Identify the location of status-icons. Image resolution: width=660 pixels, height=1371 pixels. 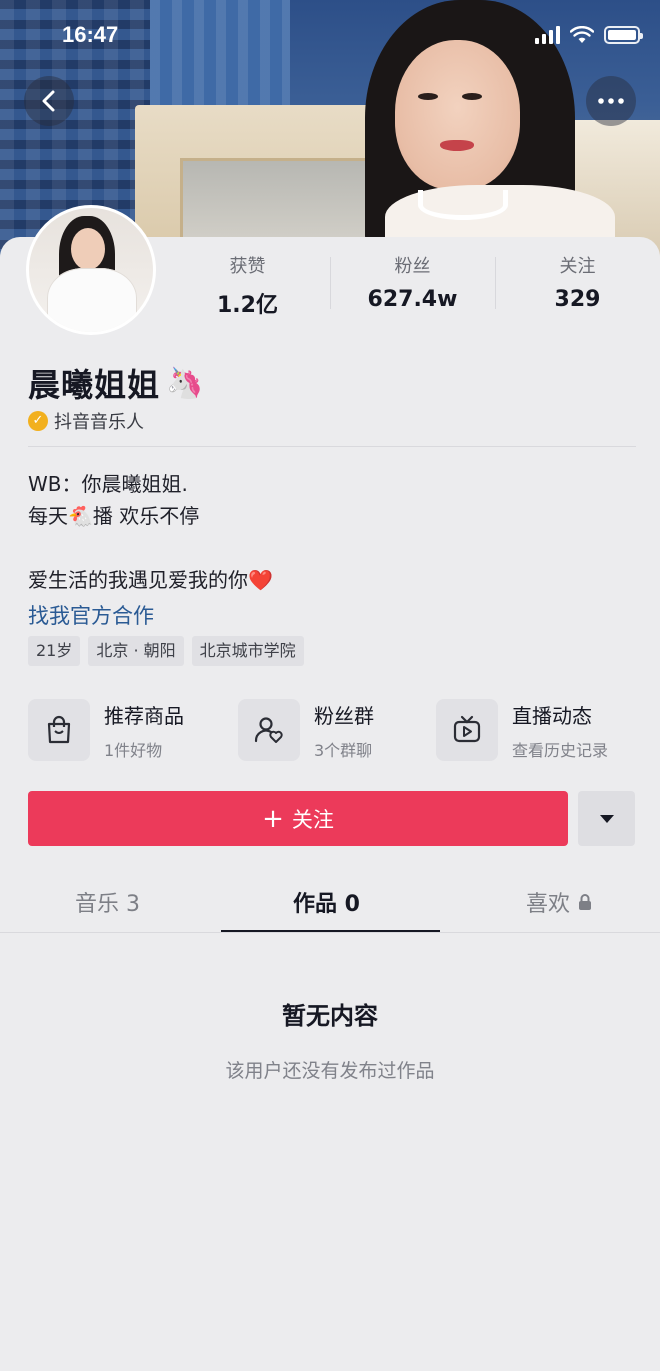
(589, 35).